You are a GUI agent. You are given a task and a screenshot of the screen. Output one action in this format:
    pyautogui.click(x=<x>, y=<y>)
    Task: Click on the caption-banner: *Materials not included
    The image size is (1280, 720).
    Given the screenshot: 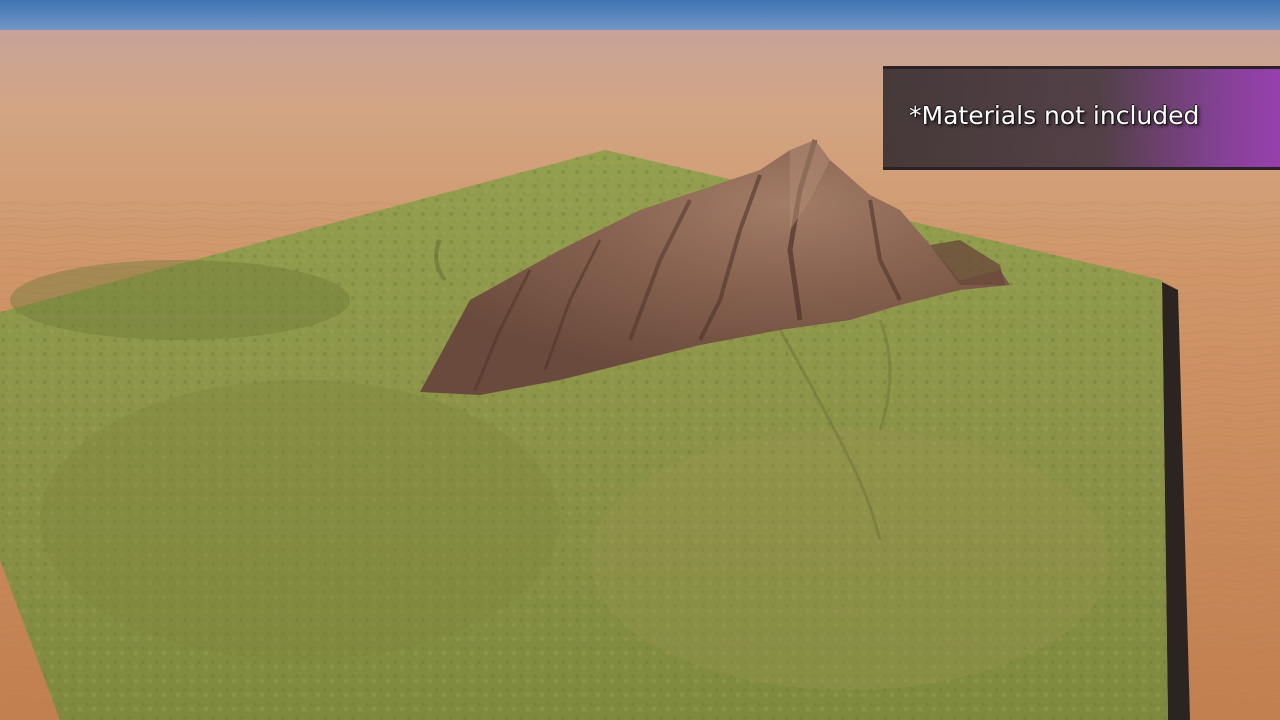 What is the action you would take?
    pyautogui.click(x=1081, y=118)
    